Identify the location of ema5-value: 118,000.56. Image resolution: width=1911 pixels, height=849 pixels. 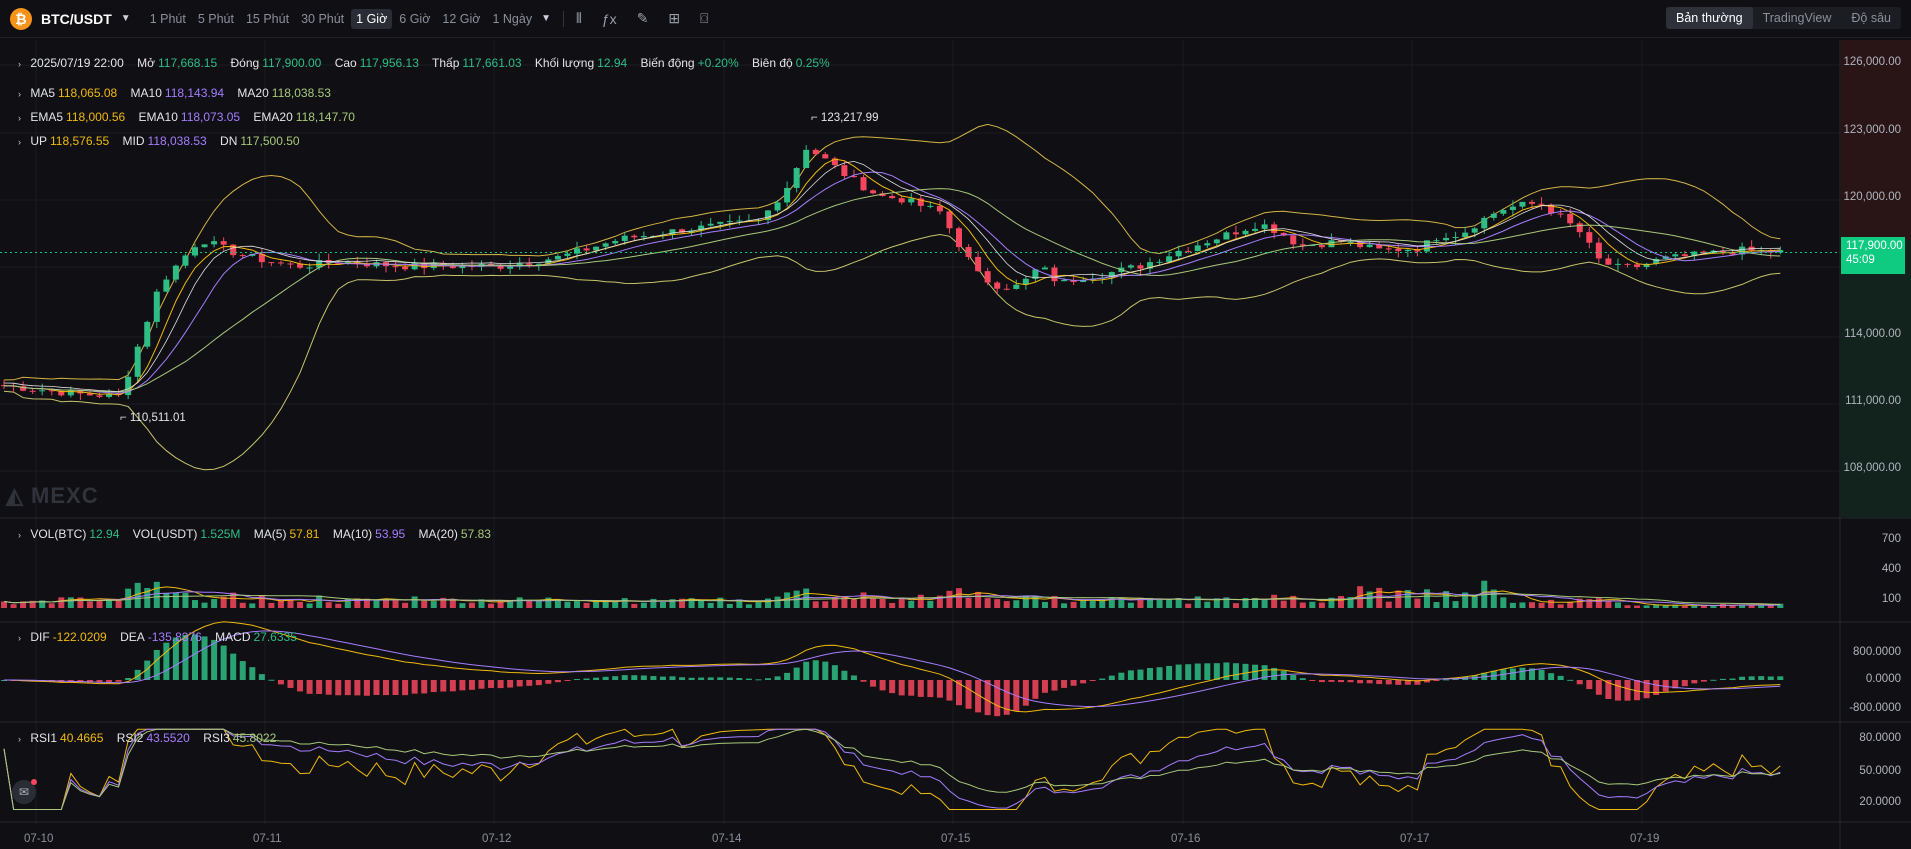
(96, 117).